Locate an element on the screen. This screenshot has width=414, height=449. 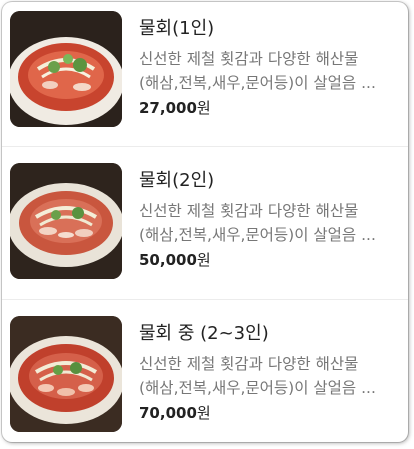
menu-item-name: 물회 중 (2~3인) is located at coordinates (204, 333).